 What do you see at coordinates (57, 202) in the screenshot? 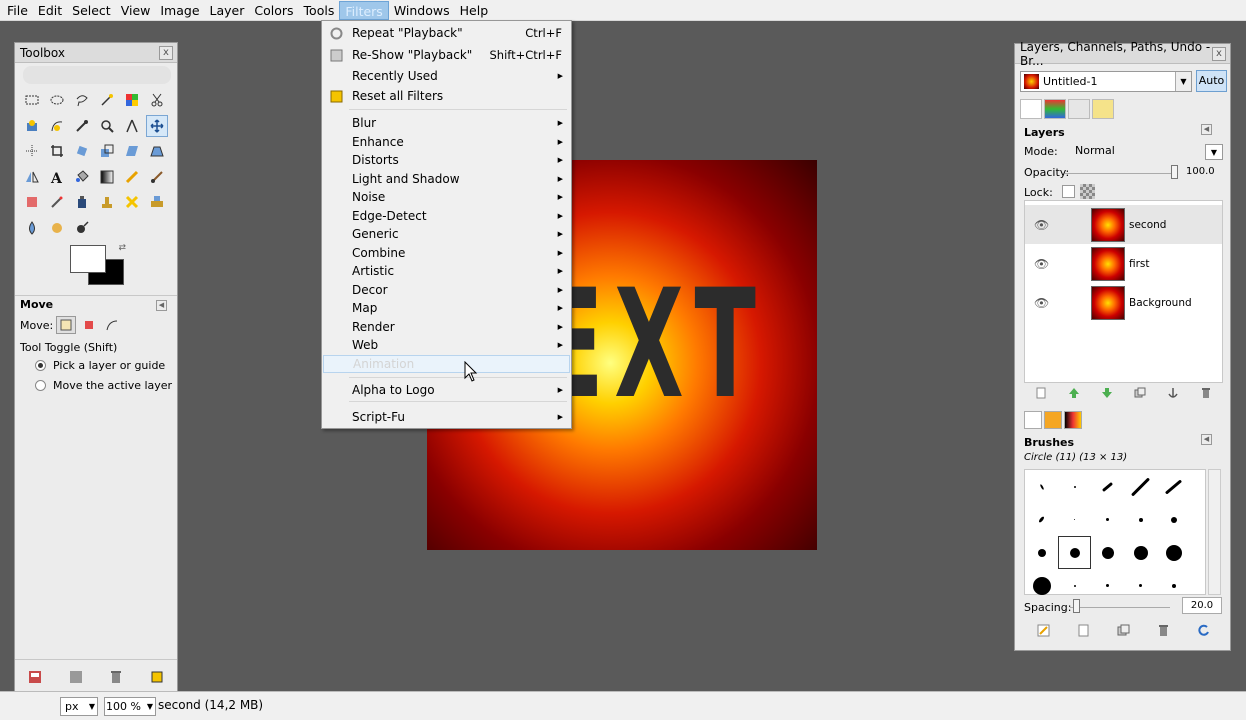
I see `airbrush-tool` at bounding box center [57, 202].